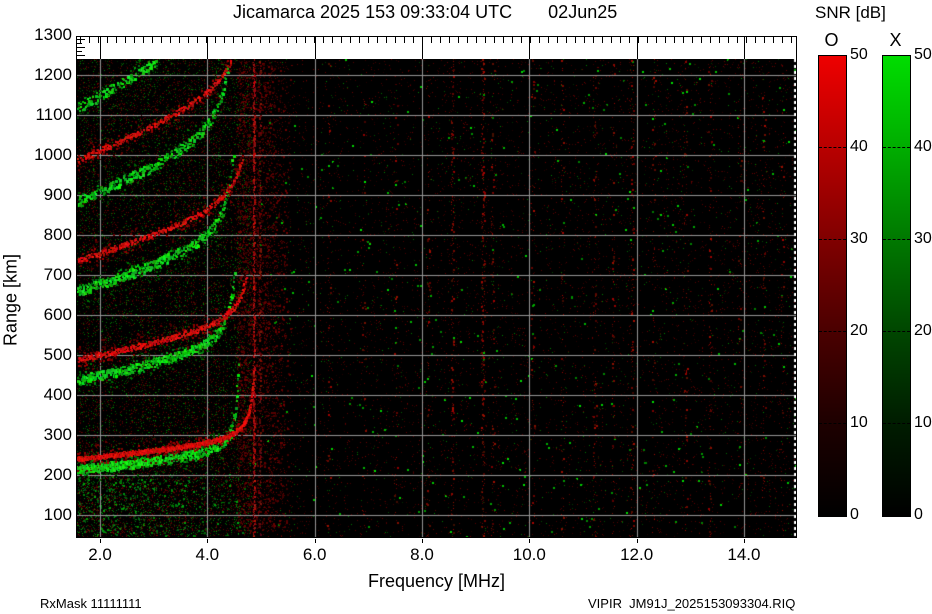 This screenshot has height=614, width=932. Describe the element at coordinates (57, 194) in the screenshot. I see `y-tick-label: 900` at that location.